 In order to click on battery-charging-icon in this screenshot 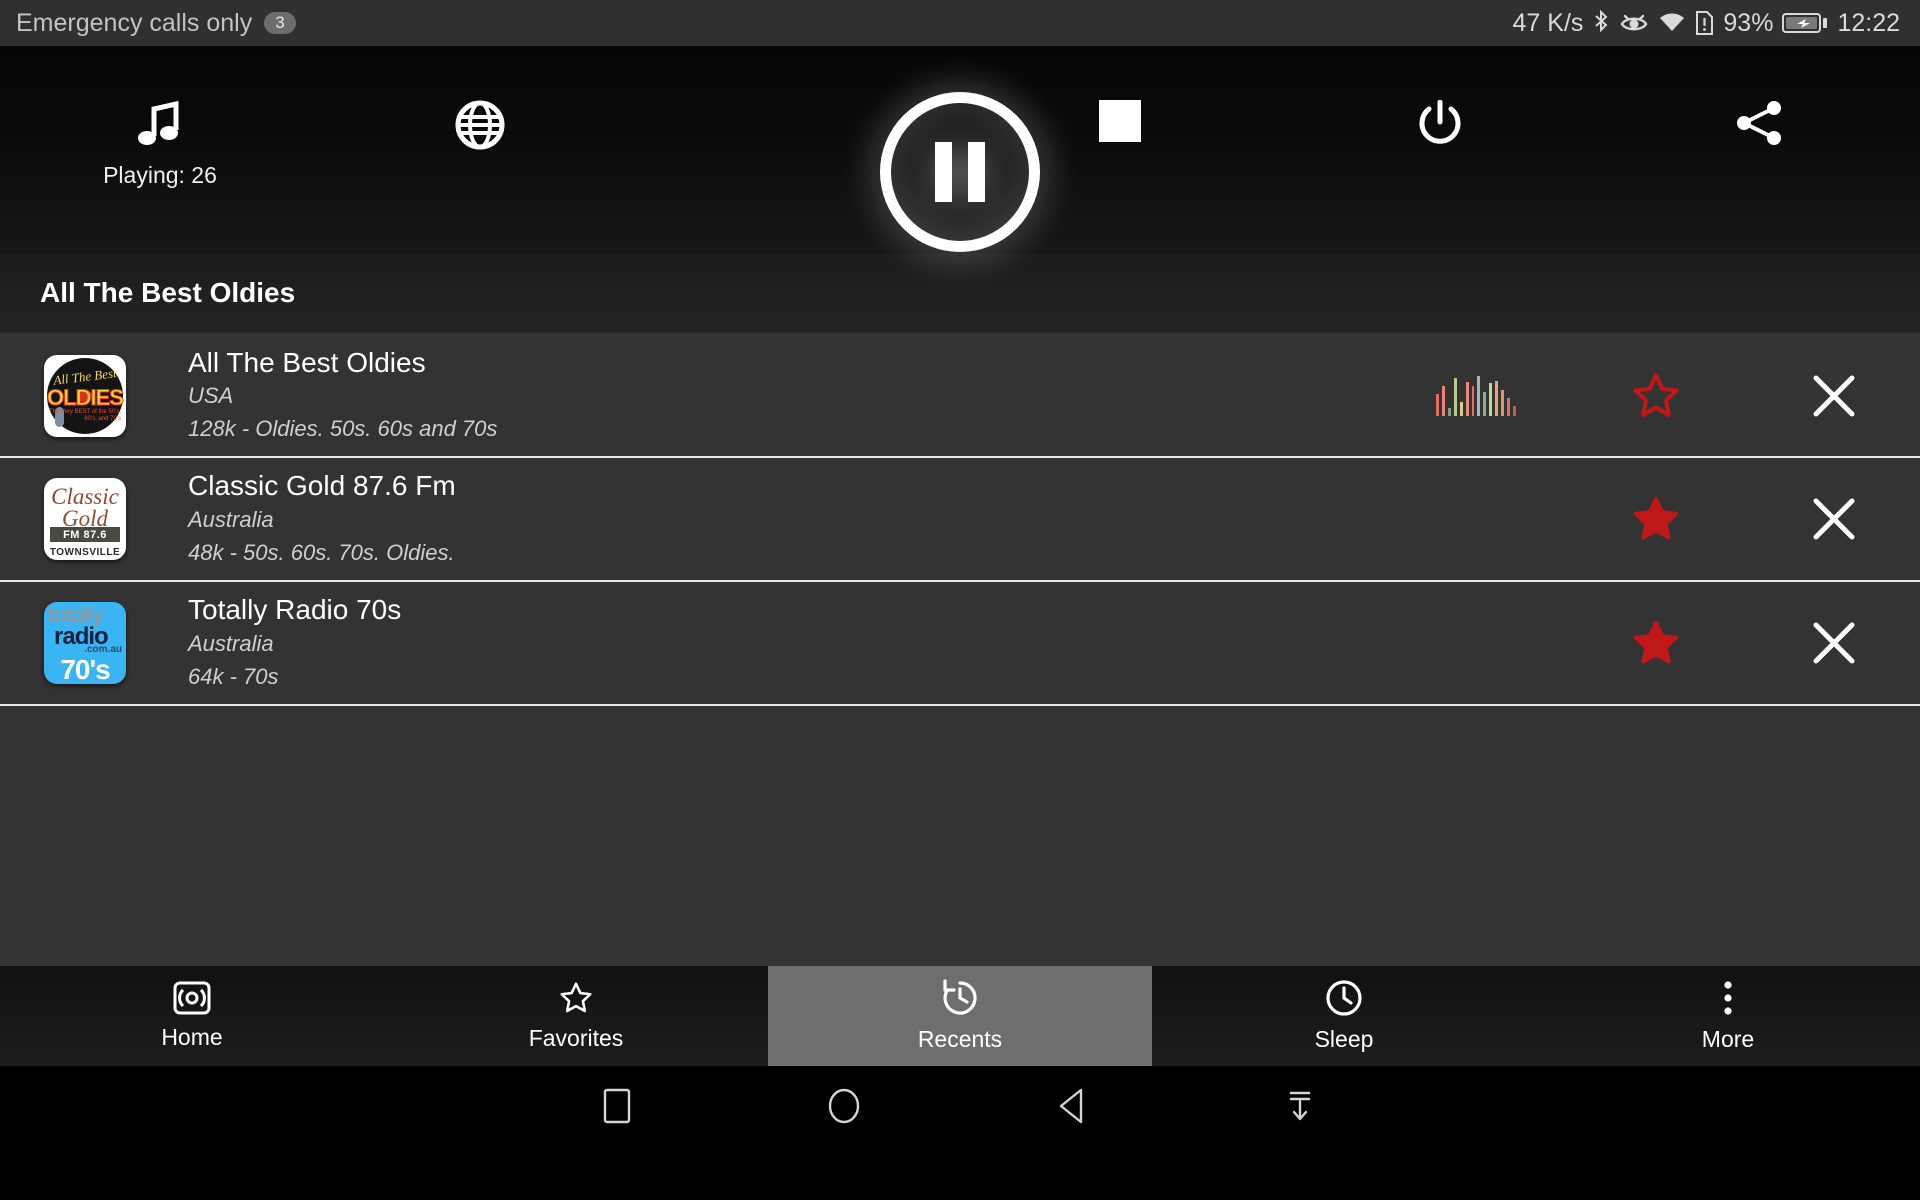, I will do `click(1805, 23)`.